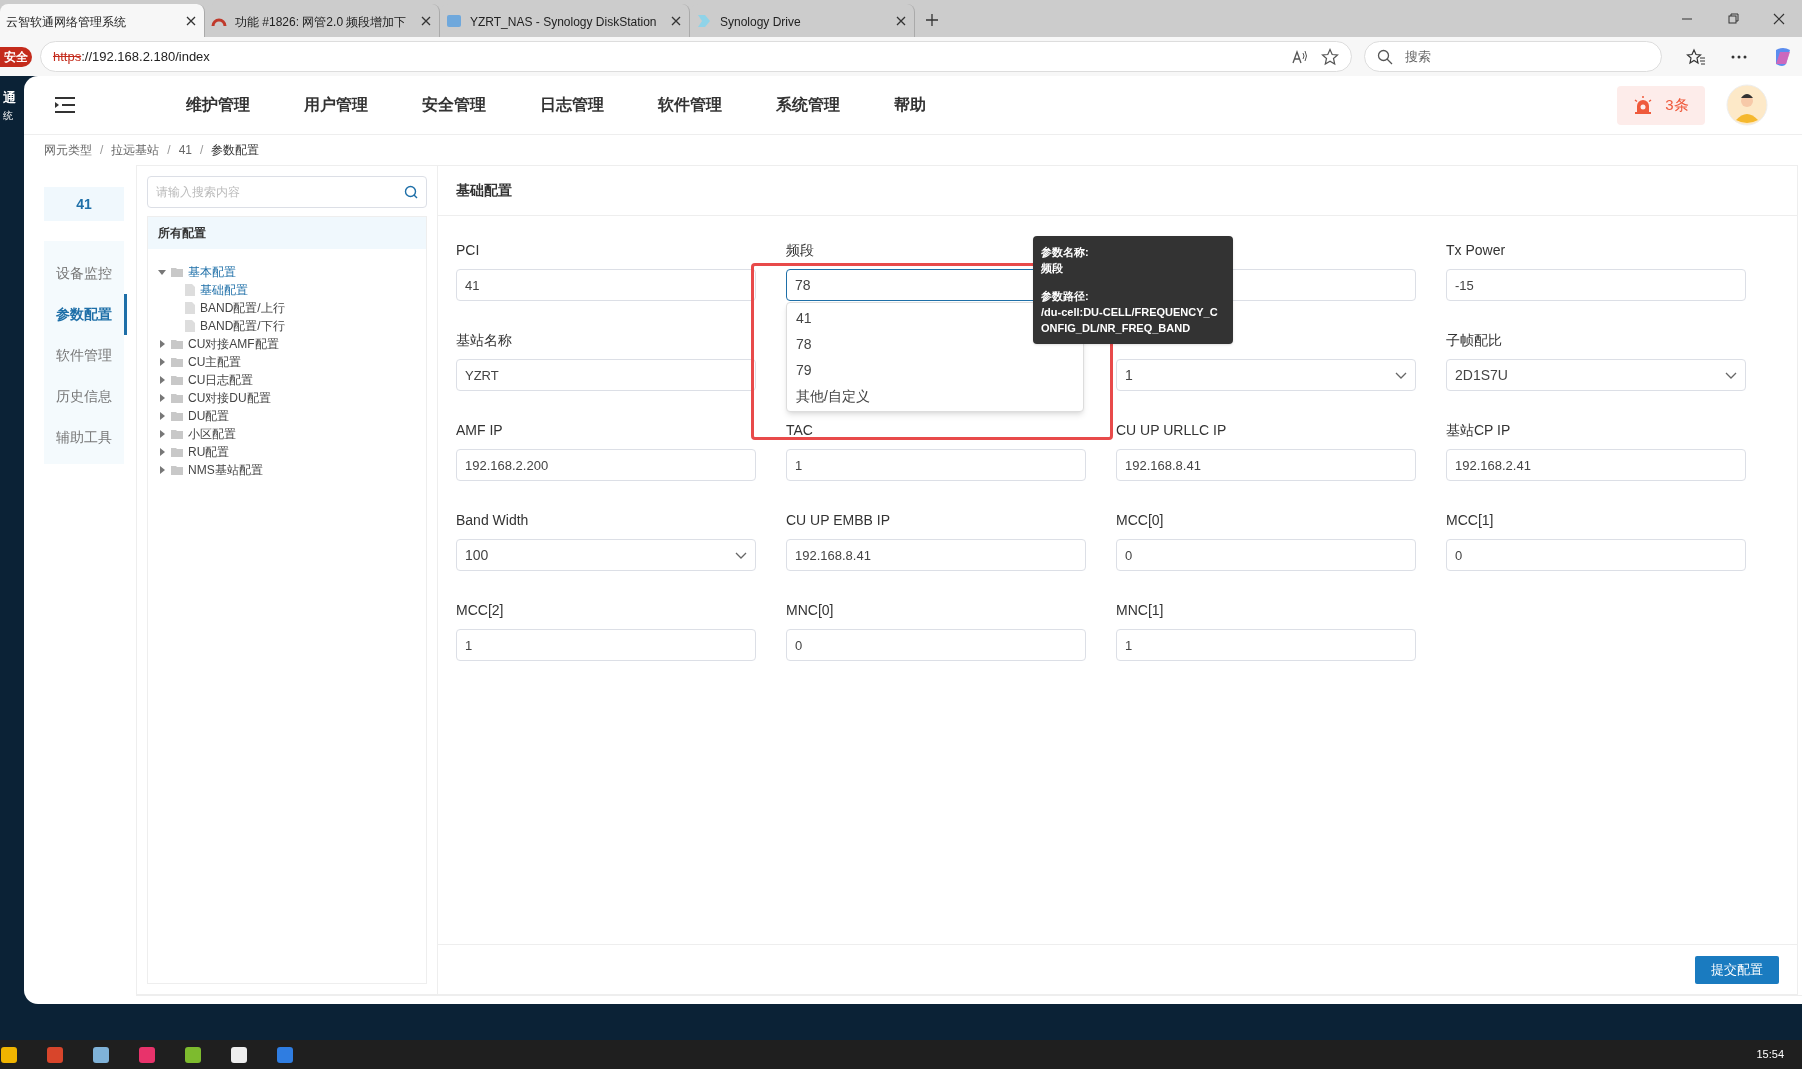  I want to click on select-field: 1, so click(1266, 375).